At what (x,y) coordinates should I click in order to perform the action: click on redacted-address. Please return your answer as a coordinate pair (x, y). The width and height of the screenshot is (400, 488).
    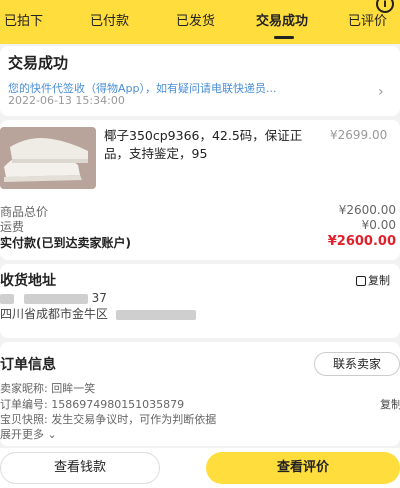
    Looking at the image, I should click on (155, 314).